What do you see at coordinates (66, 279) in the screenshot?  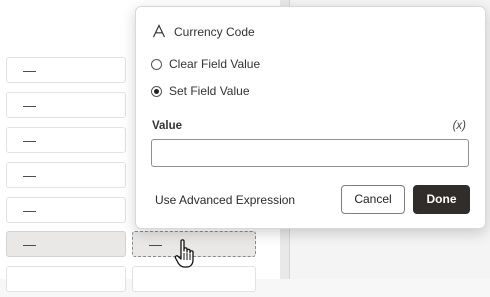 I see `grid-cell` at bounding box center [66, 279].